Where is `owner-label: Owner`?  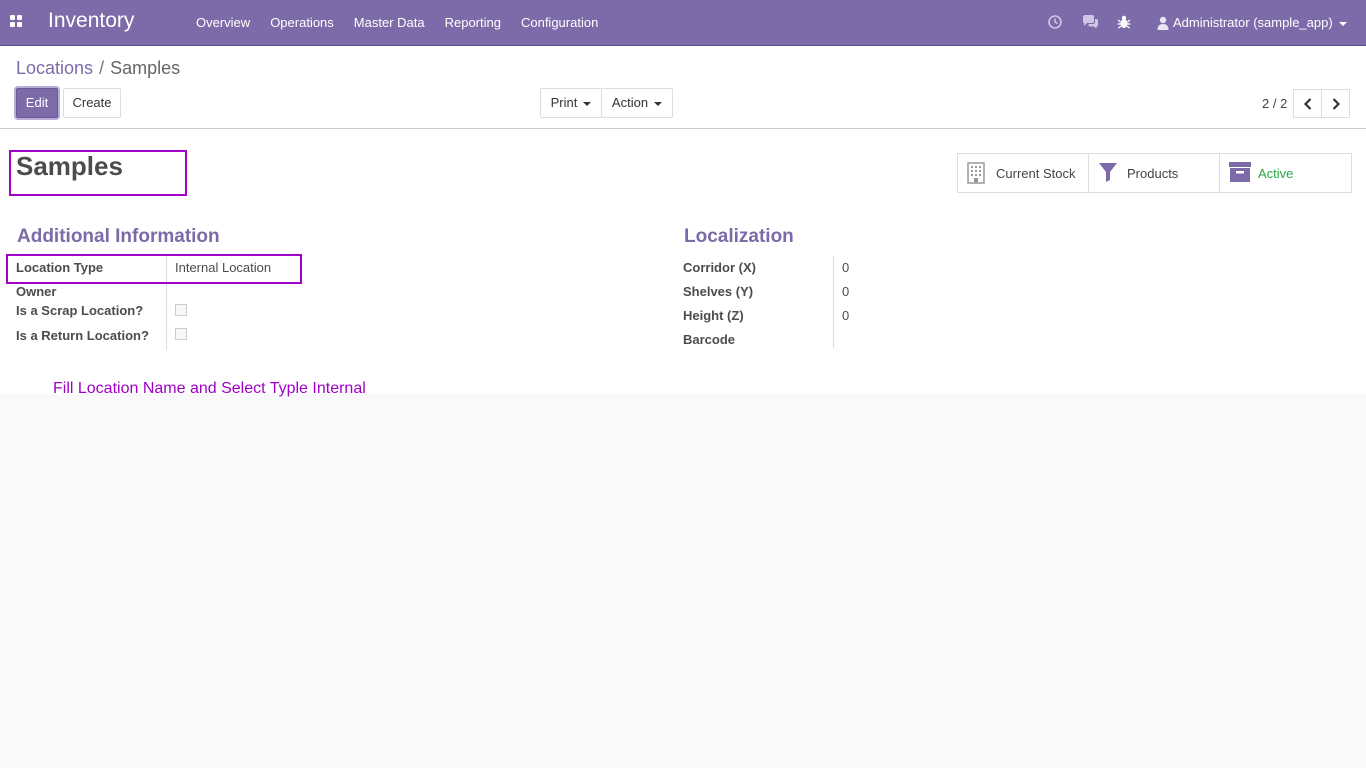
owner-label: Owner is located at coordinates (36, 291).